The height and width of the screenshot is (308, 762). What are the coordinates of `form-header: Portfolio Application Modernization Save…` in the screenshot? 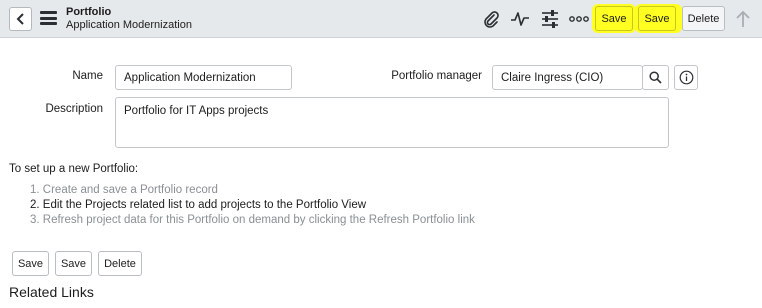 It's located at (381, 19).